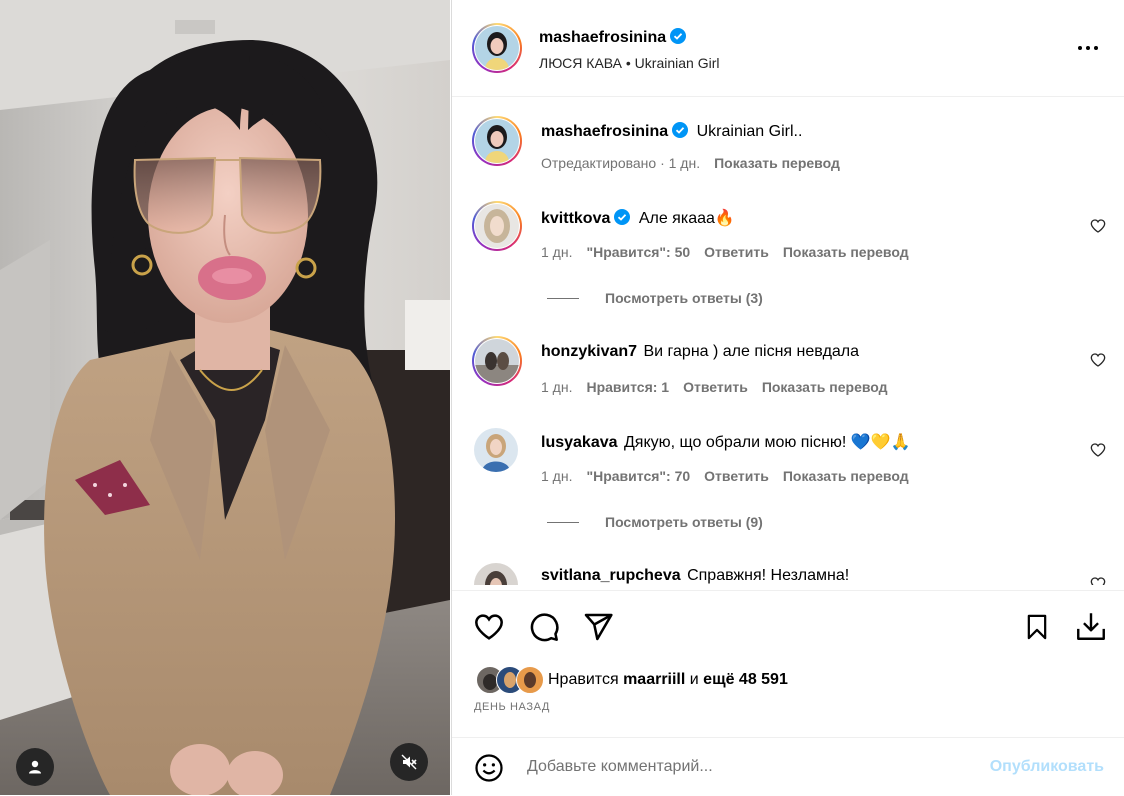 The height and width of the screenshot is (796, 1124). I want to click on more-icon, so click(1088, 48).